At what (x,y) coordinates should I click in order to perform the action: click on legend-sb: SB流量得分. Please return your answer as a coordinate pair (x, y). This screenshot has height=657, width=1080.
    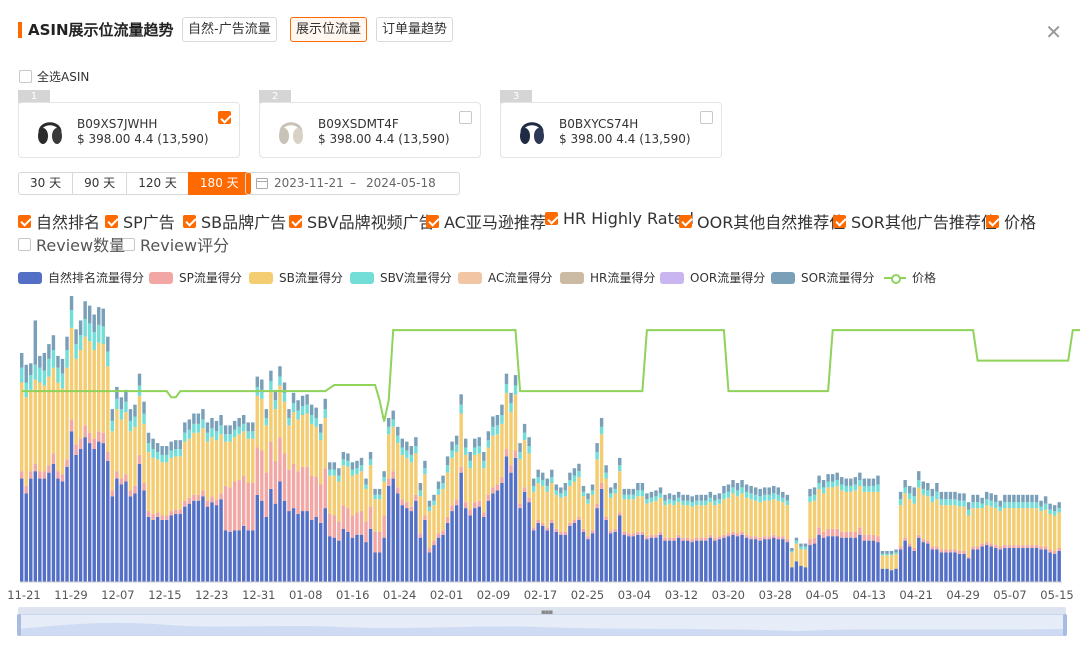
    Looking at the image, I should click on (296, 277).